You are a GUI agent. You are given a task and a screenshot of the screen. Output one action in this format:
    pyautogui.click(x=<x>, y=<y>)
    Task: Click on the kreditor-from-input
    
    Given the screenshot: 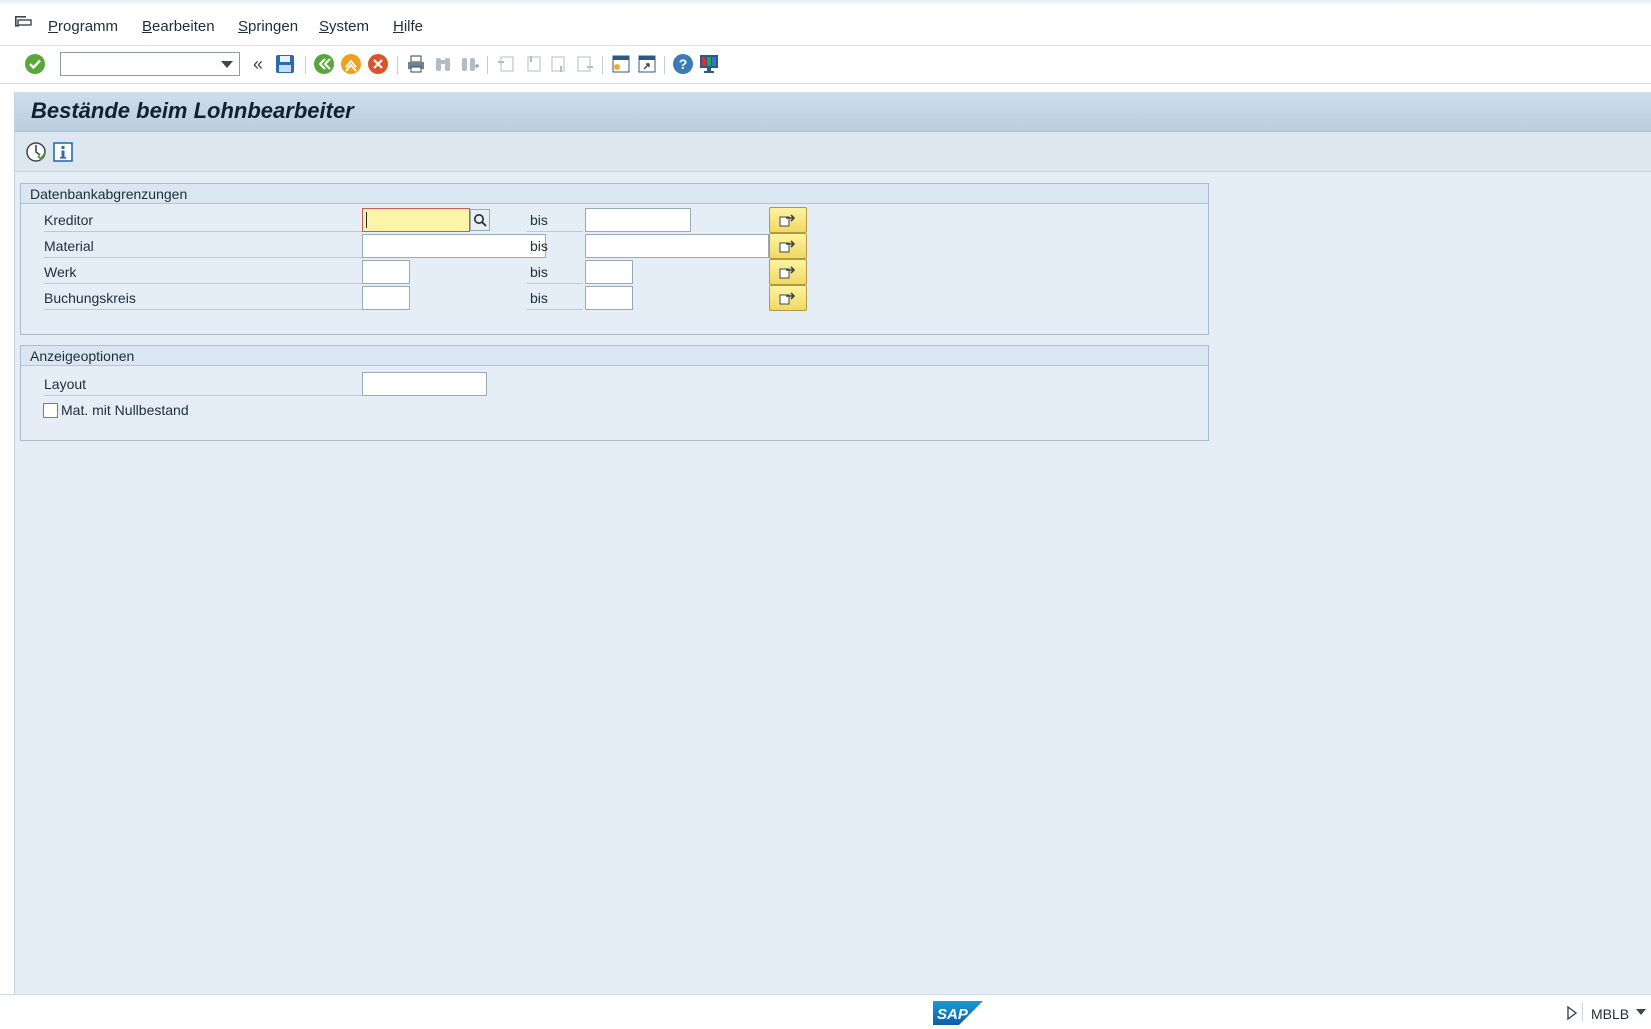 What is the action you would take?
    pyautogui.click(x=416, y=220)
    